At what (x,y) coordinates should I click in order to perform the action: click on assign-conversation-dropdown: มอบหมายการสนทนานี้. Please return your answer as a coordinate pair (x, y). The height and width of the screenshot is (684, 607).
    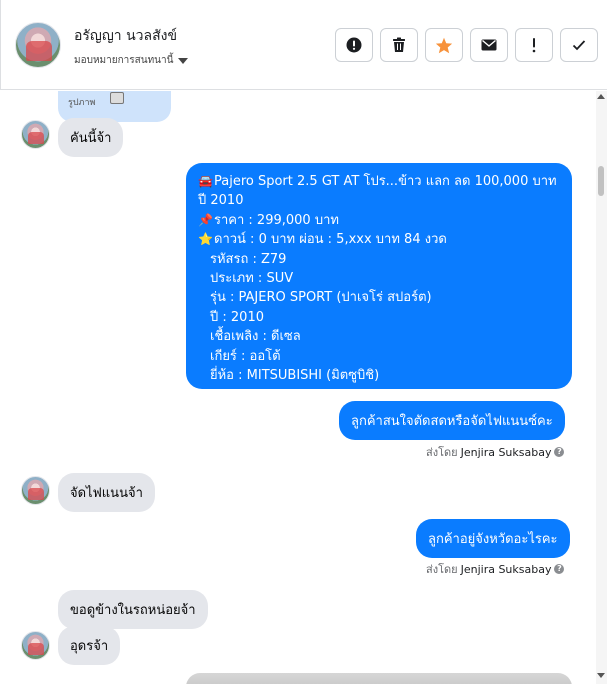
    Looking at the image, I should click on (131, 60).